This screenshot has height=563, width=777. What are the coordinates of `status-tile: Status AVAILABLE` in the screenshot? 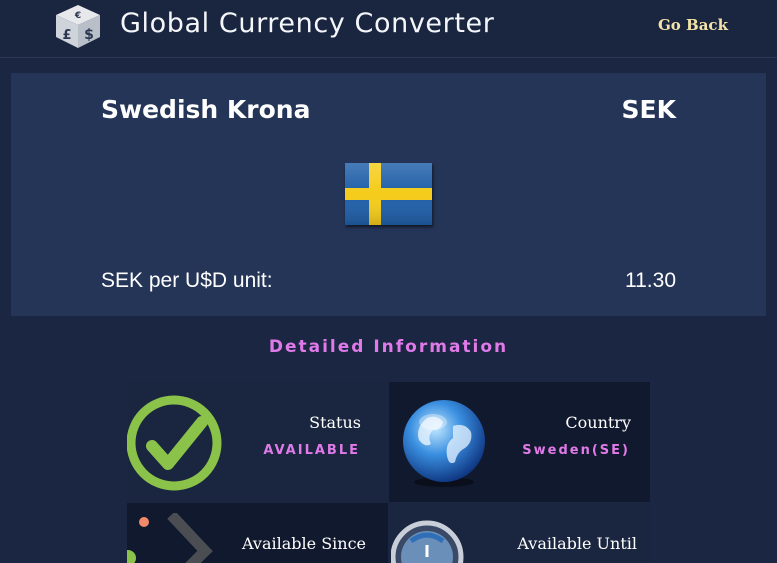 It's located at (257, 442).